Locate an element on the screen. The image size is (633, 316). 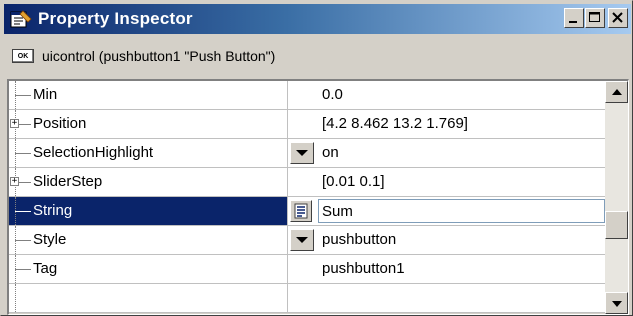
property-name: Position is located at coordinates (60, 123).